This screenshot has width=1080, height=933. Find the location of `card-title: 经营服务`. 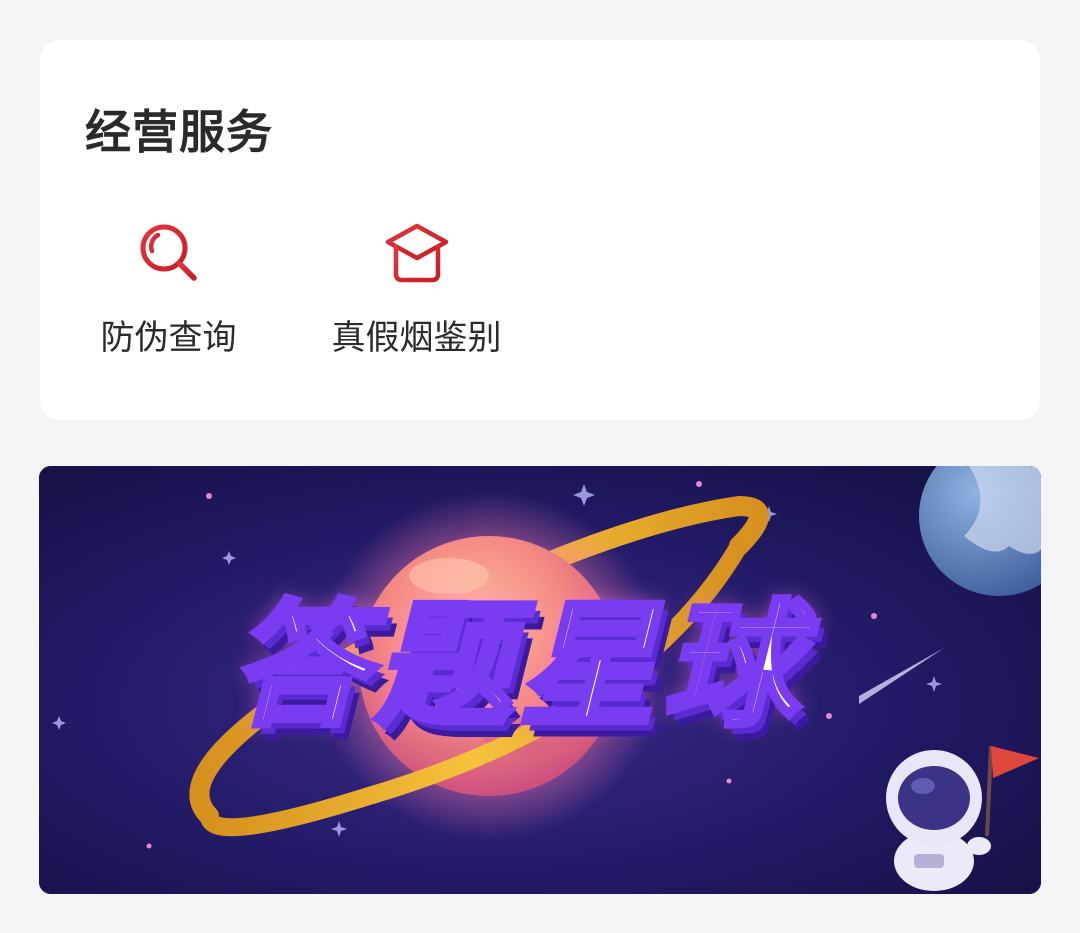

card-title: 经营服务 is located at coordinates (179, 132).